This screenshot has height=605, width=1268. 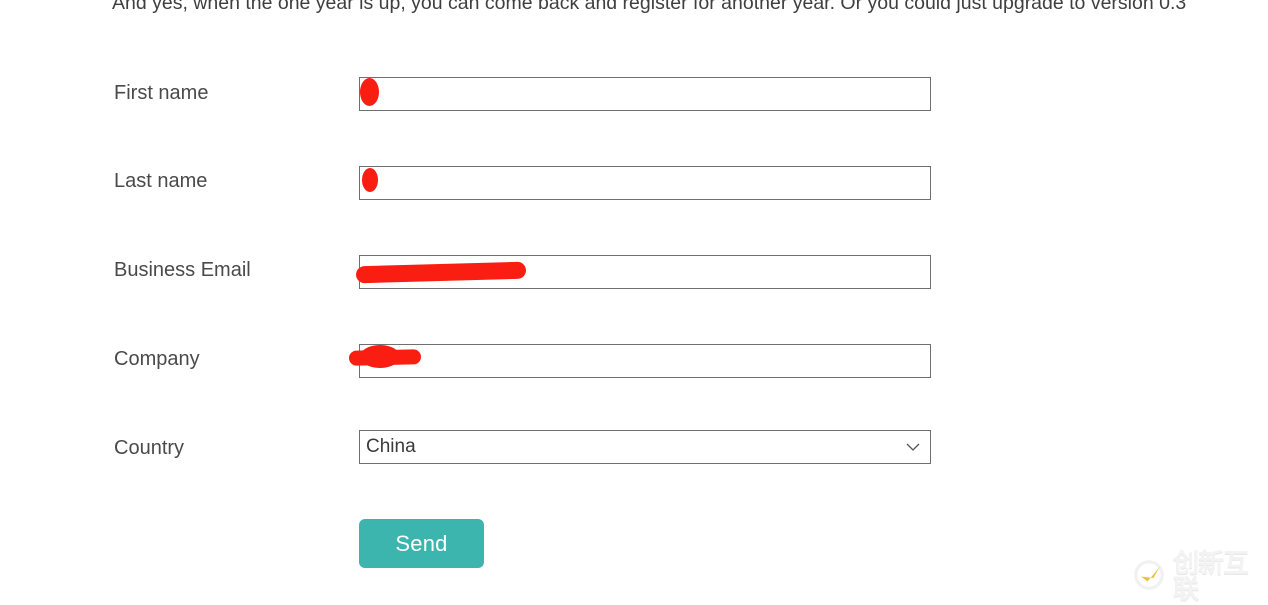 I want to click on field-company, so click(x=645, y=361).